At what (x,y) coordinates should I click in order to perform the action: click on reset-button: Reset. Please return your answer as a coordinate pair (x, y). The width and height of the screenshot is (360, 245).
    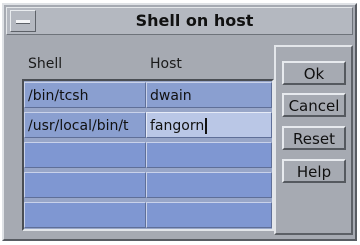
    Looking at the image, I should click on (314, 138).